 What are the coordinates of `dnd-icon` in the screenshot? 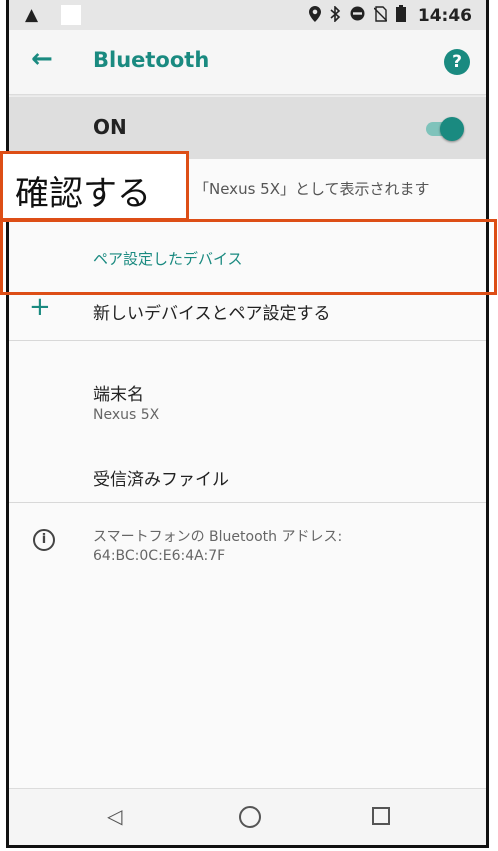 It's located at (357, 15).